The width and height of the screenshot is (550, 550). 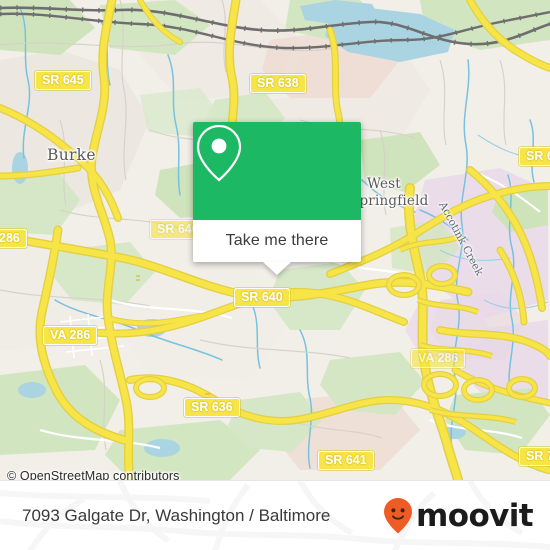 I want to click on osm-attribution: © OpenStreetMap contributors, so click(x=93, y=474).